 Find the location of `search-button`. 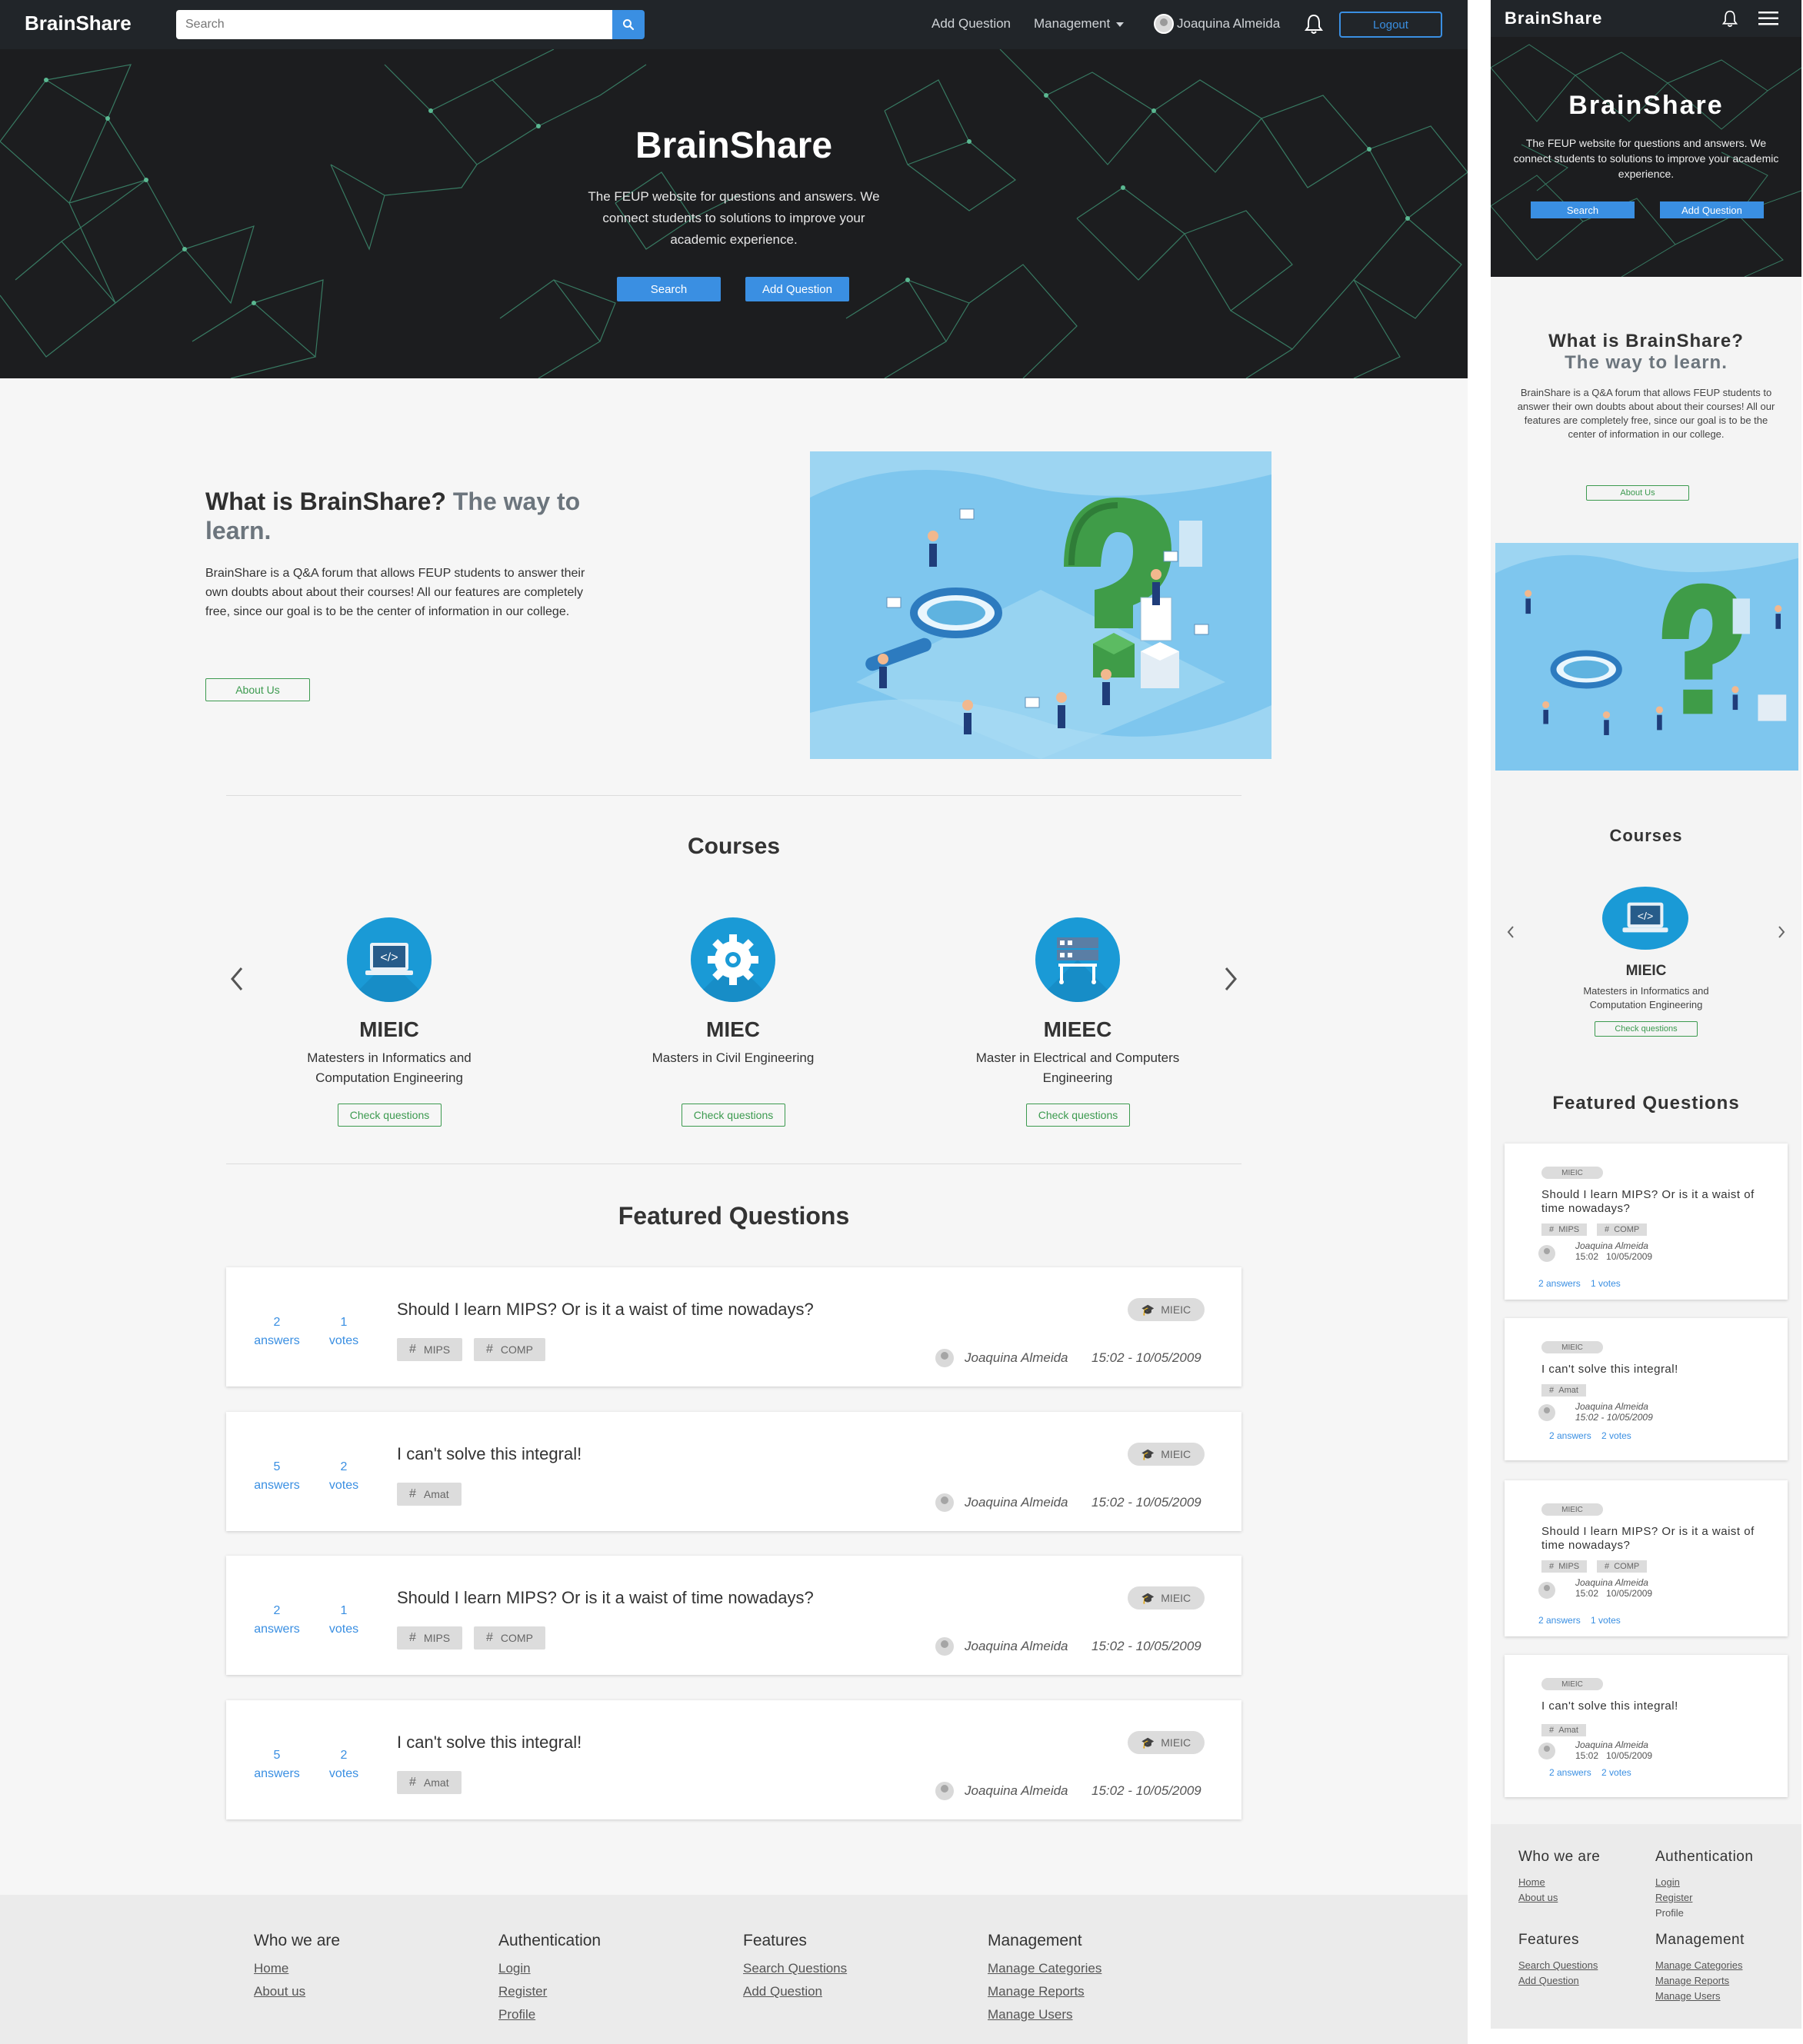

search-button is located at coordinates (628, 24).